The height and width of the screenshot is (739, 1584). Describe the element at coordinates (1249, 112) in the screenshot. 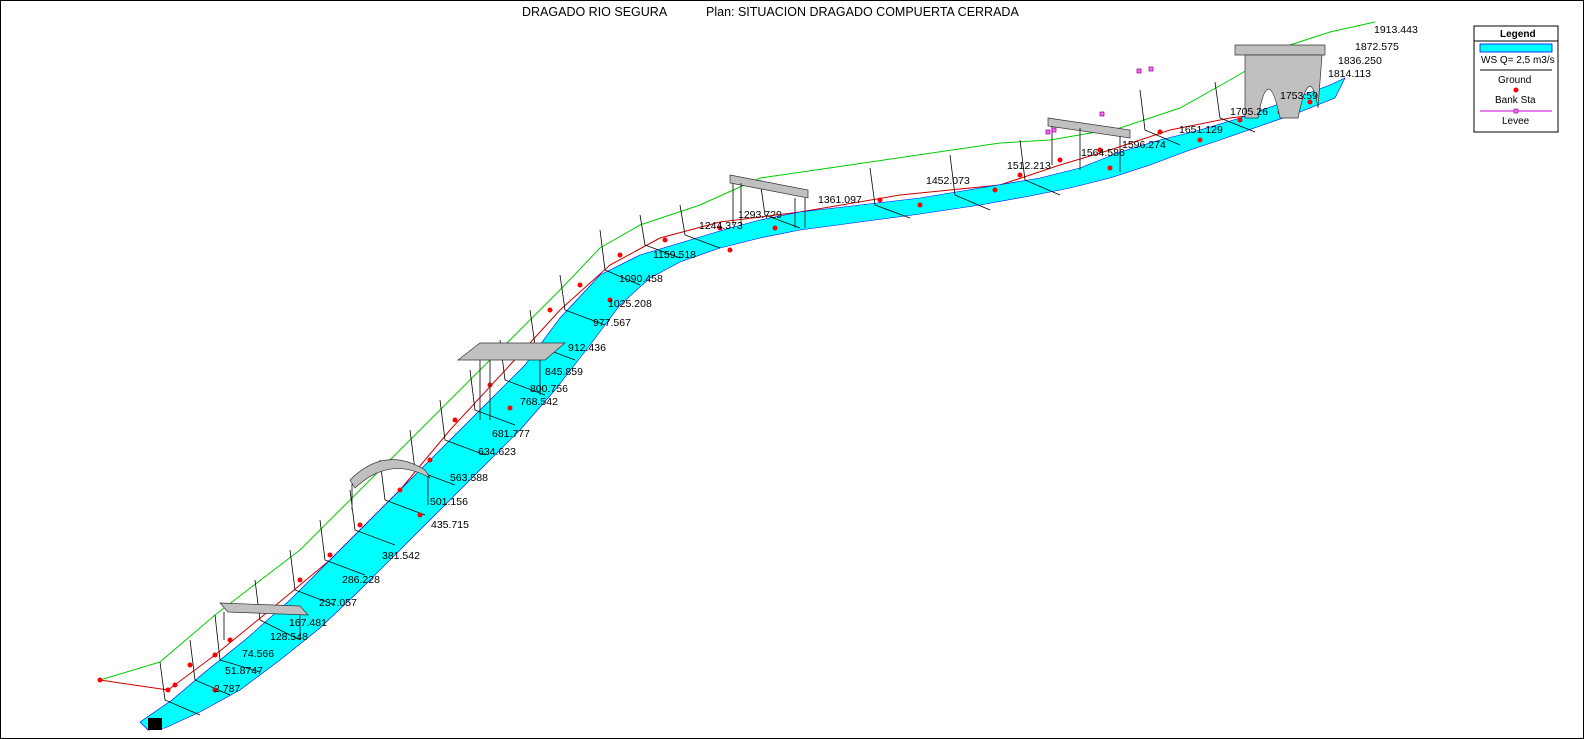

I see `station-label: 1705.26` at that location.